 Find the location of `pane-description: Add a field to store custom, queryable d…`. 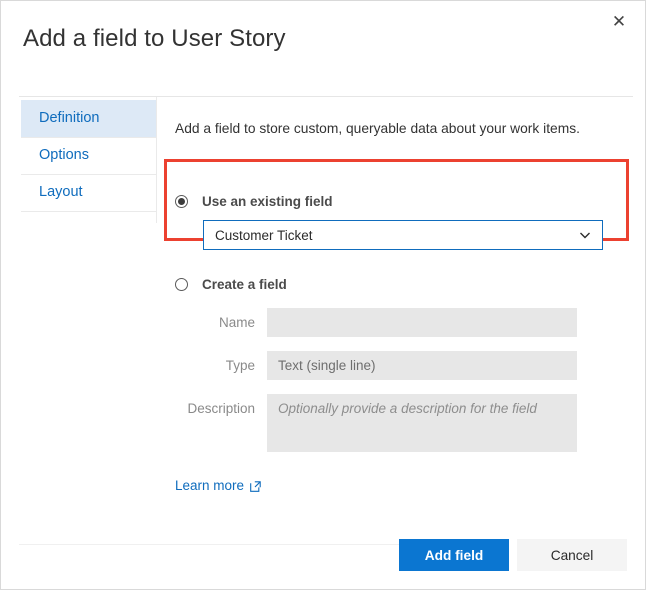

pane-description: Add a field to store custom, queryable d… is located at coordinates (377, 128).